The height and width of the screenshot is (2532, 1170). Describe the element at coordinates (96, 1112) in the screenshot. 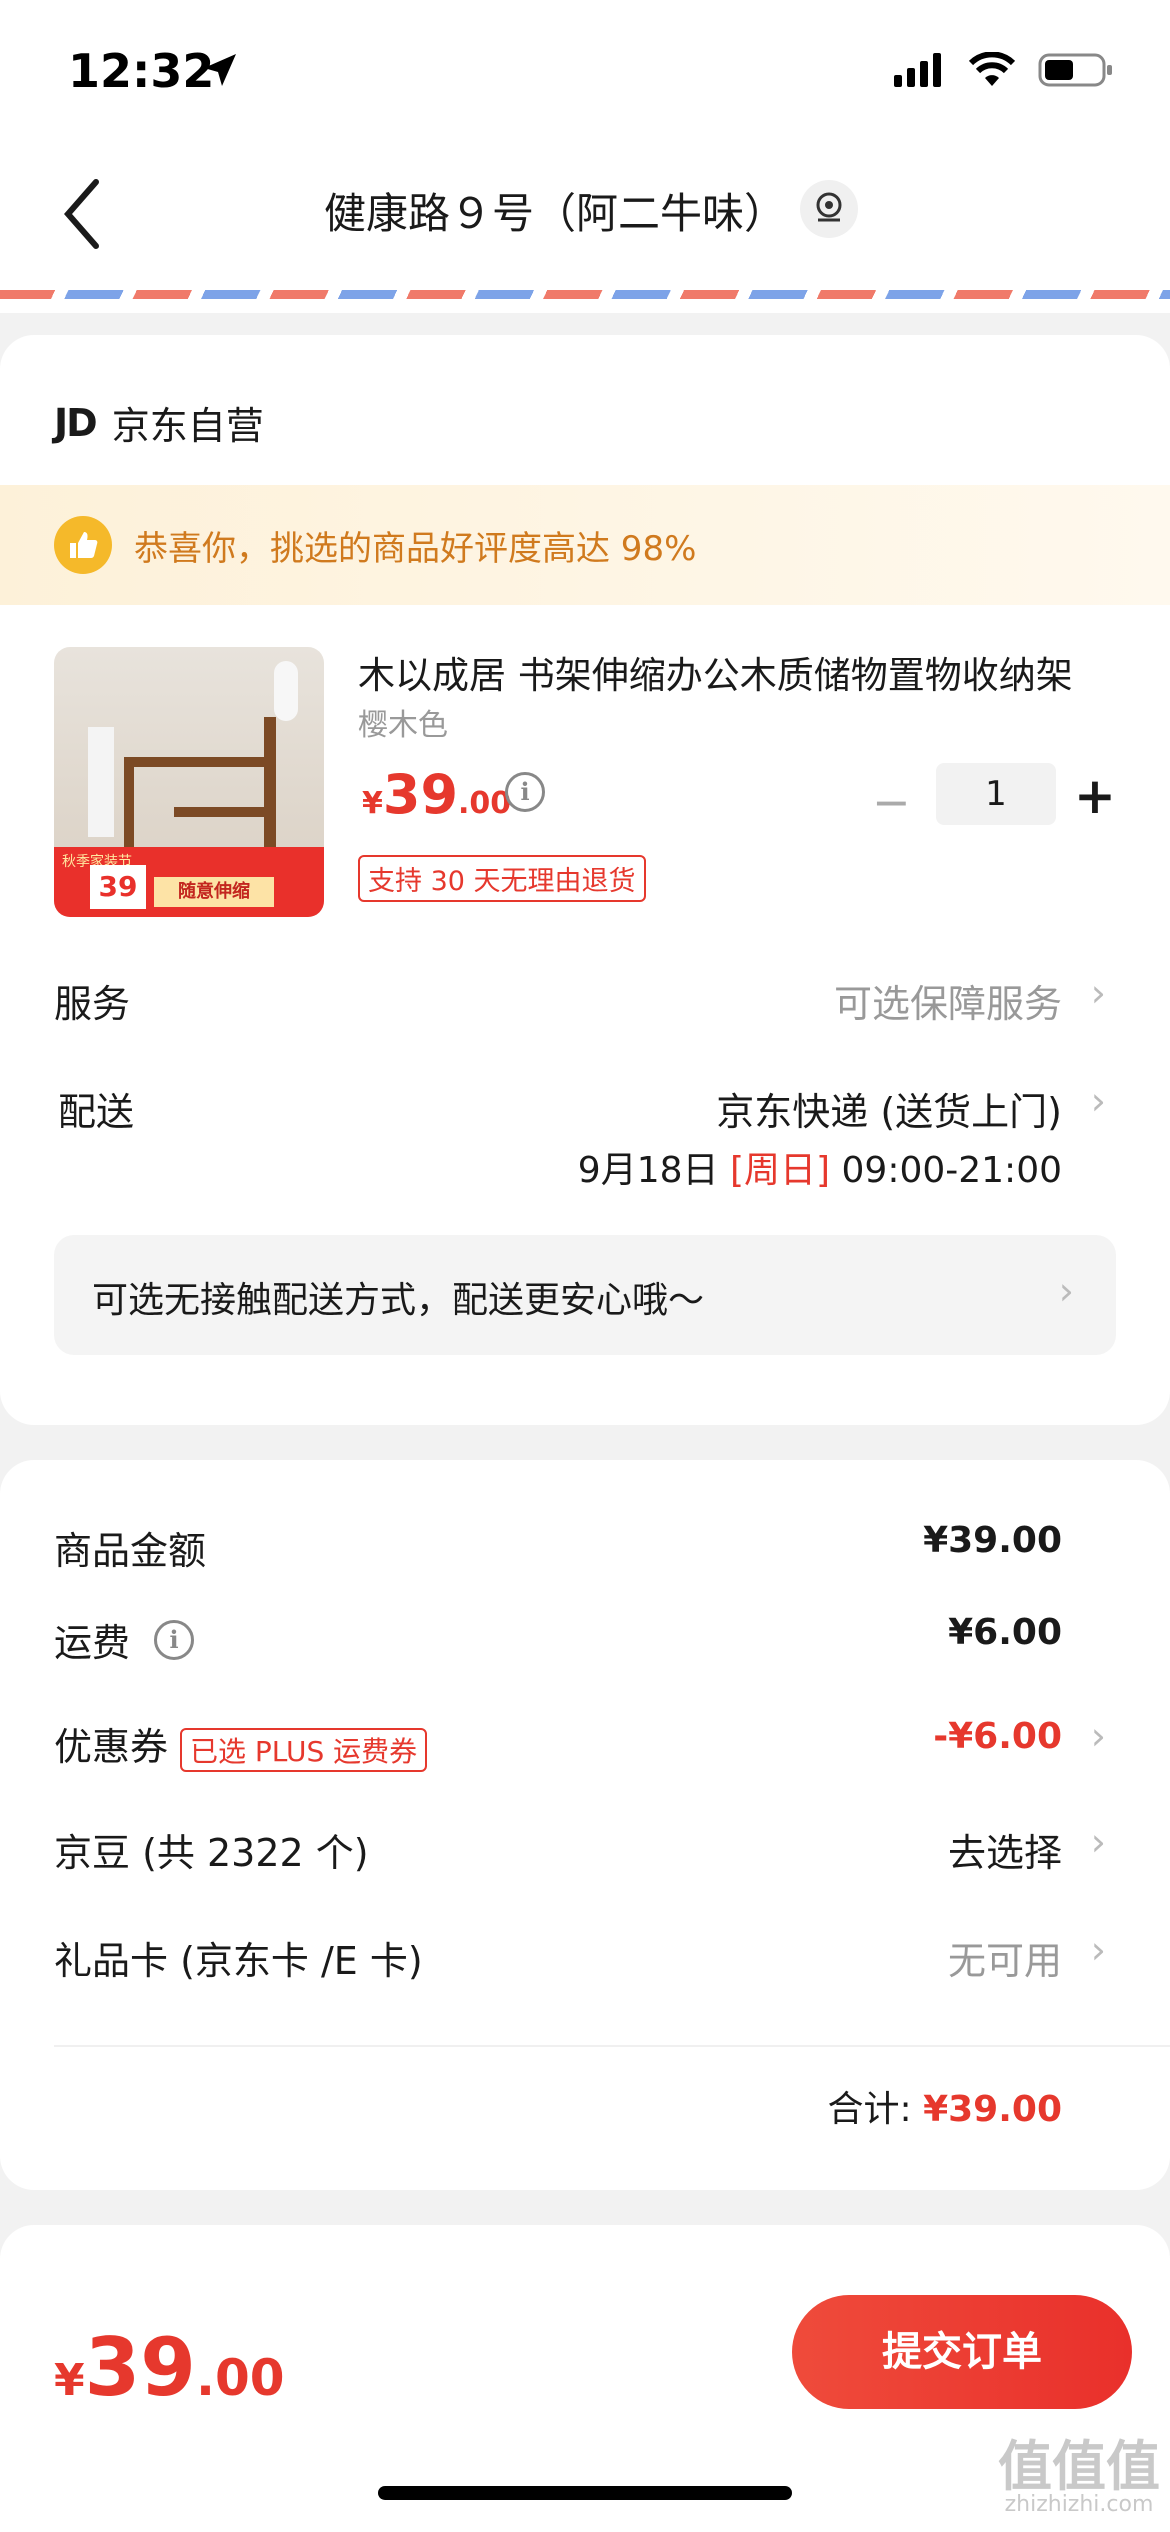

I see `delivery-label: 配送` at that location.